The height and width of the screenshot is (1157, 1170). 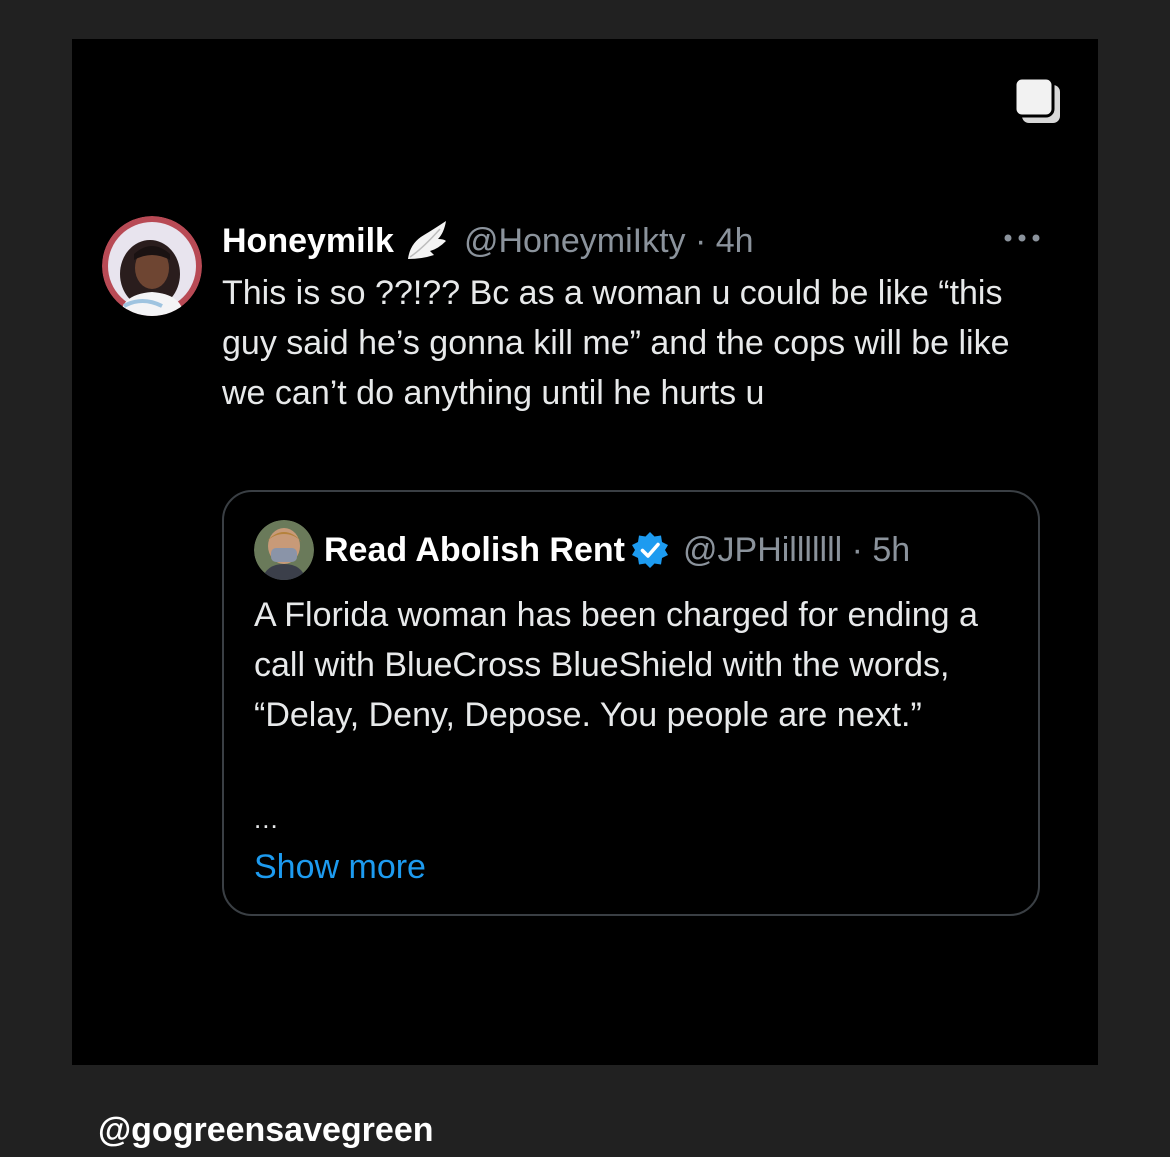 I want to click on wing-icon, so click(x=426, y=240).